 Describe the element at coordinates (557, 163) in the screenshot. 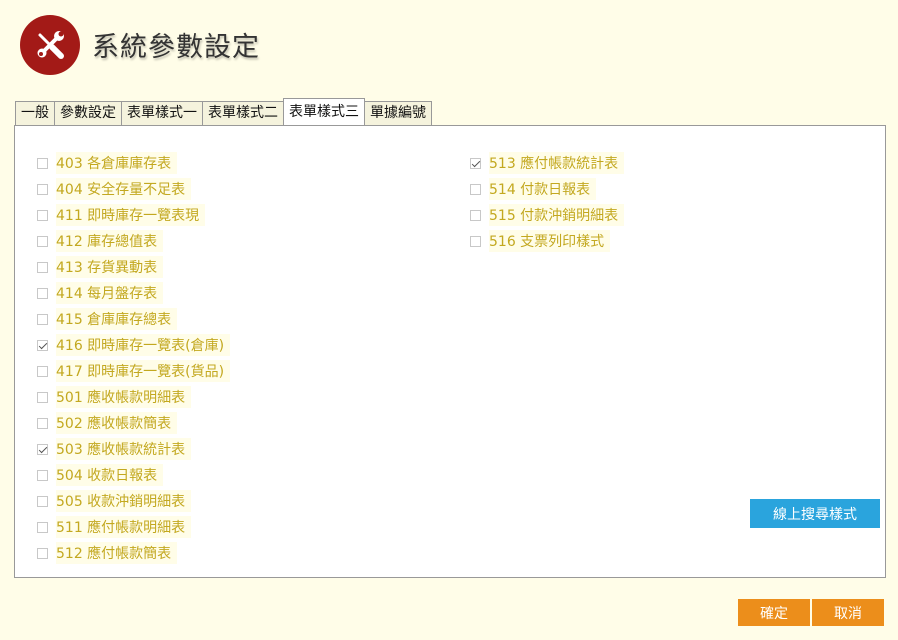

I see `checkbox-label: 513 應付帳款統計表` at that location.